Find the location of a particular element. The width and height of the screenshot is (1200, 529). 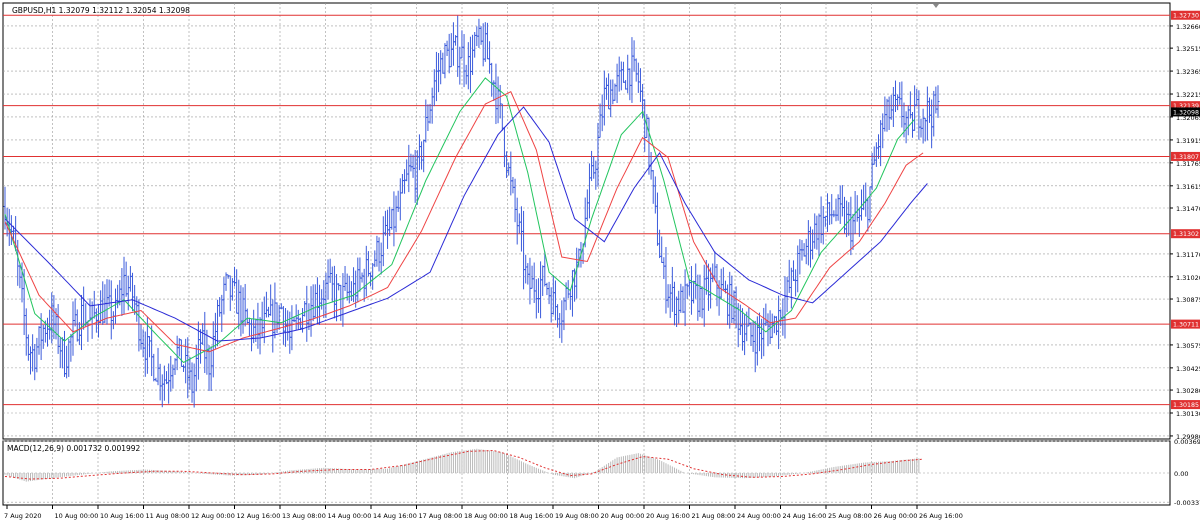

time-axis-label: 10 Aug 16:00 is located at coordinates (122, 516).